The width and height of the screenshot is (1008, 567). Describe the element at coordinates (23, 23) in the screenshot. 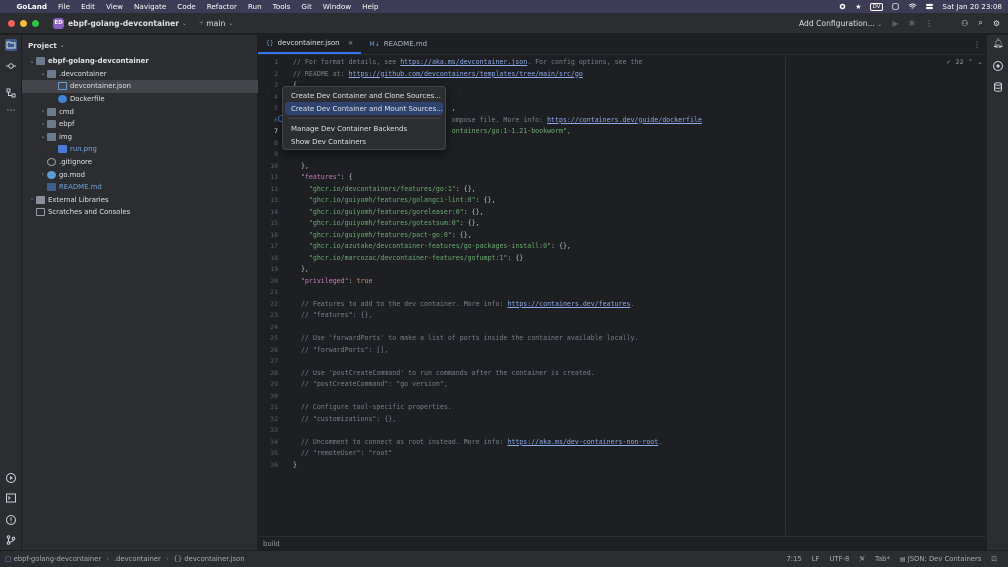

I see `minimize-window-button` at that location.